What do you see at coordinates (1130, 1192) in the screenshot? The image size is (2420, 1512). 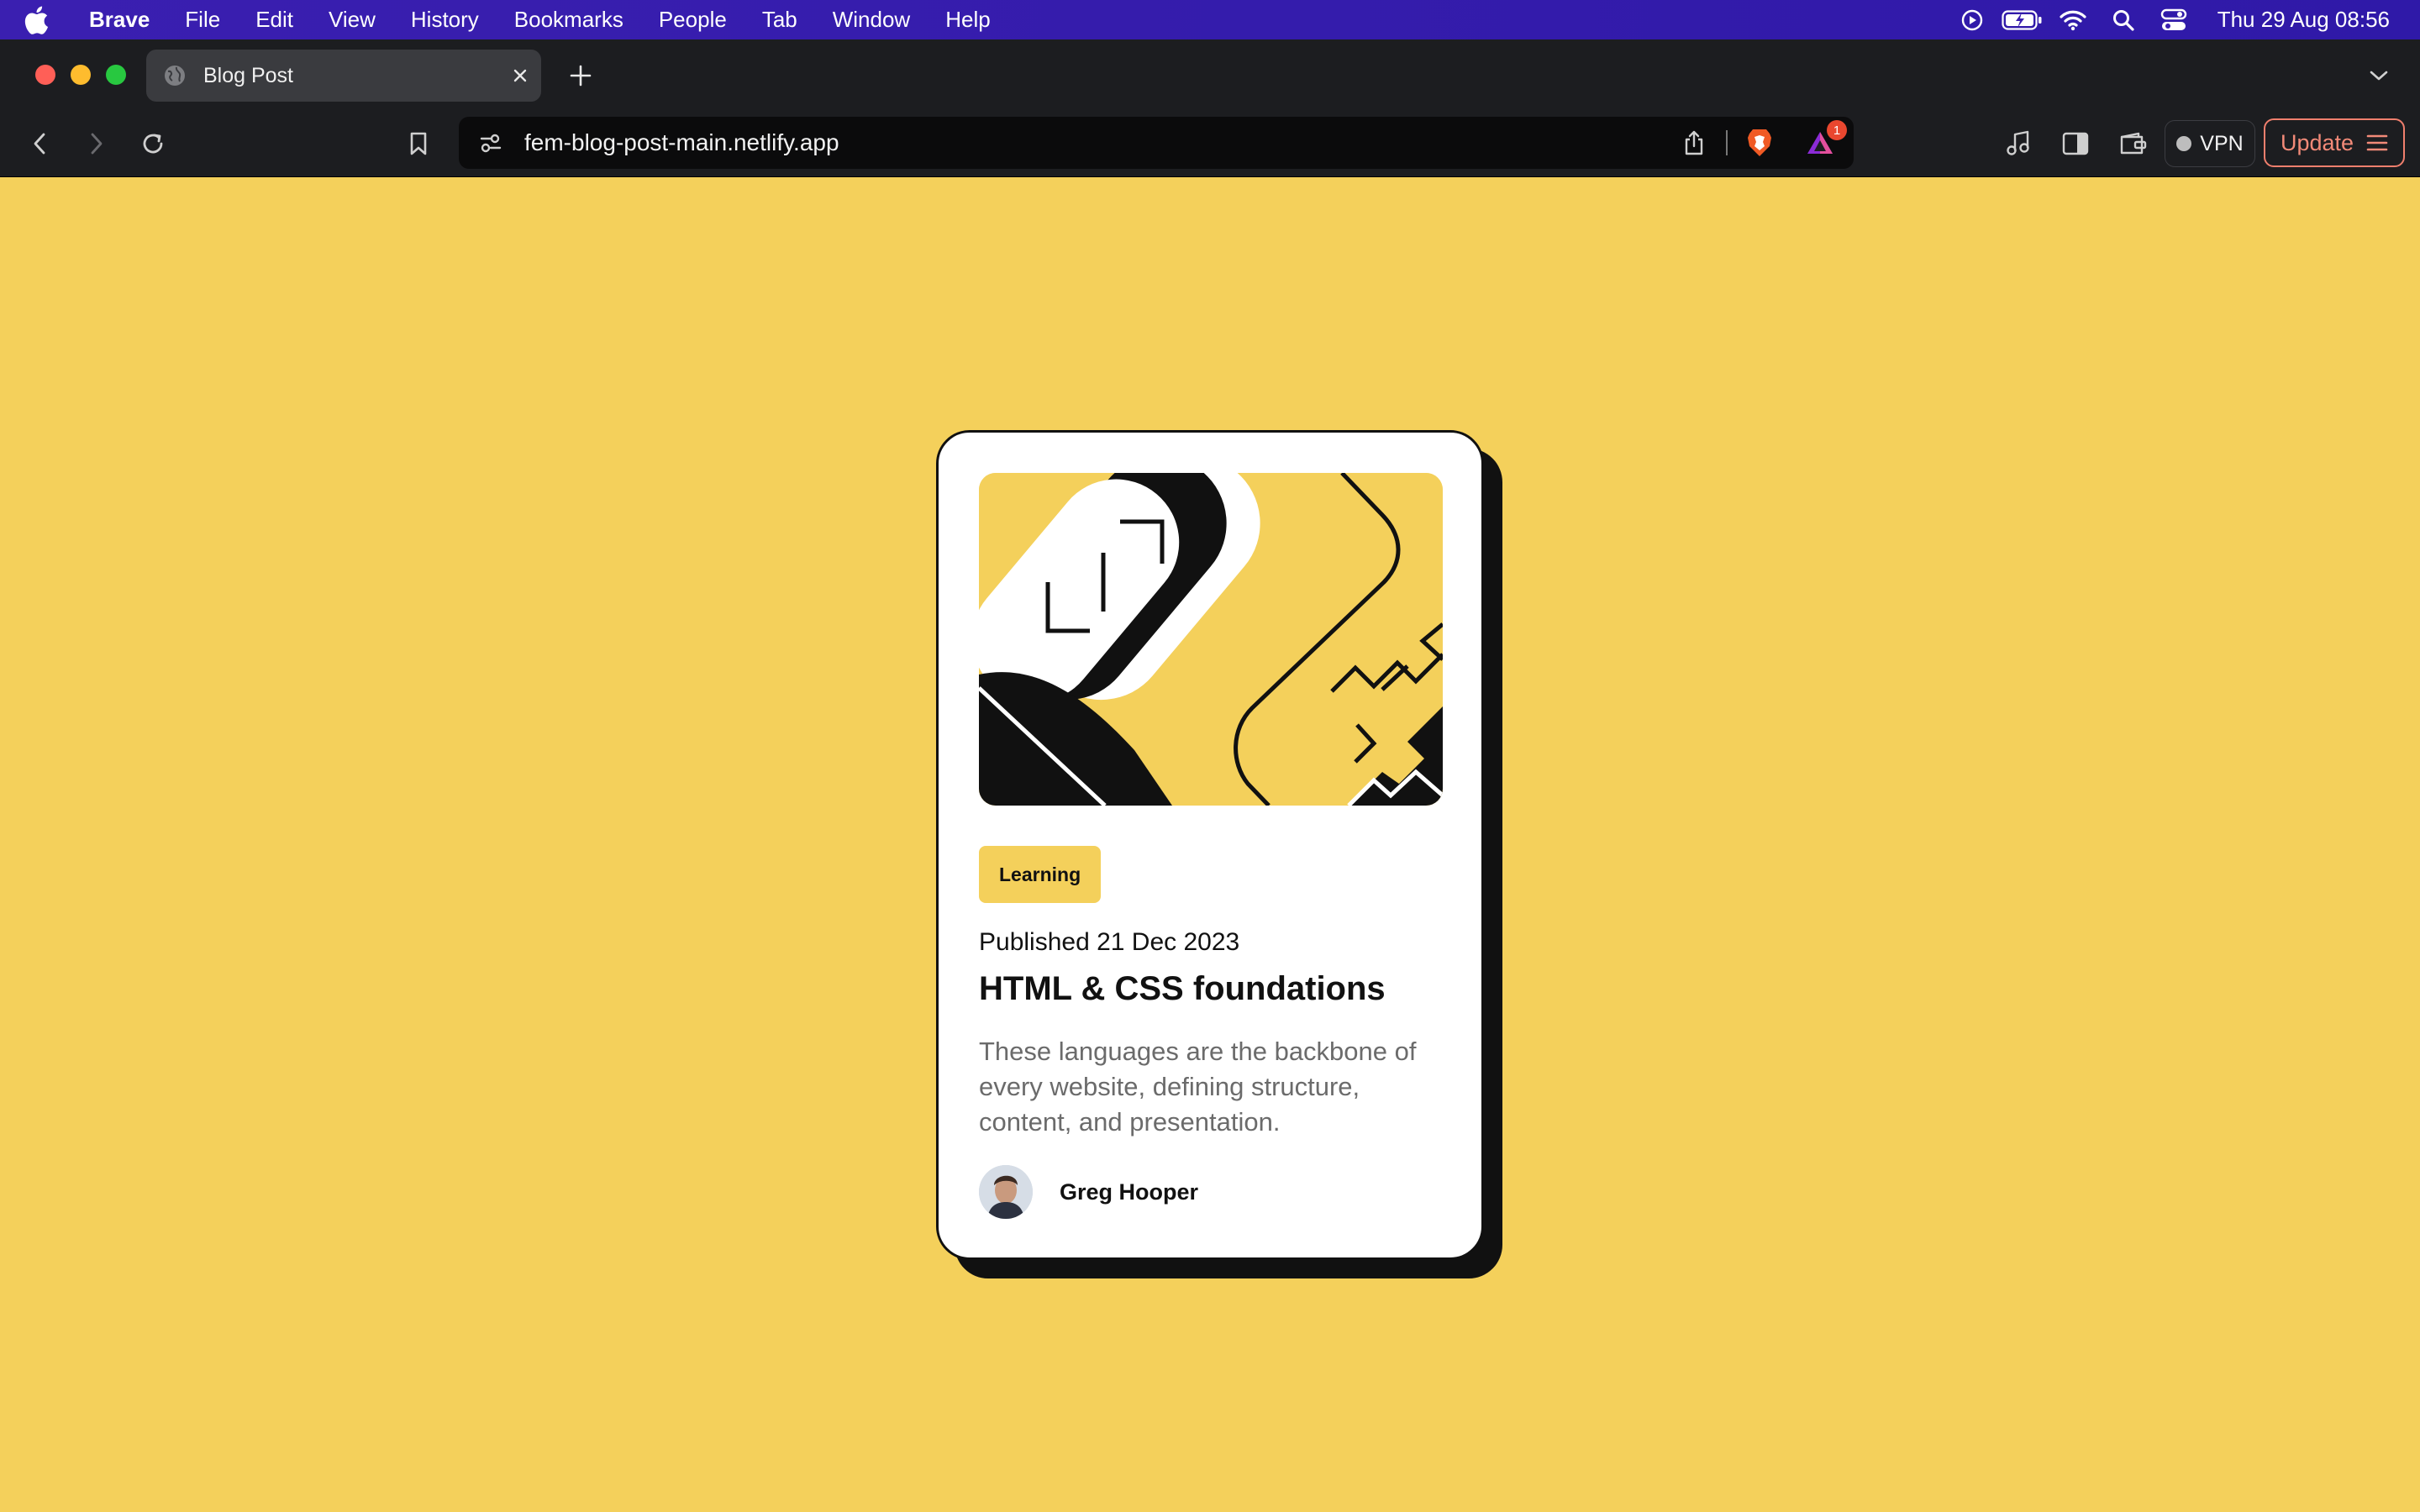 I see `author-name: Greg Hooper` at bounding box center [1130, 1192].